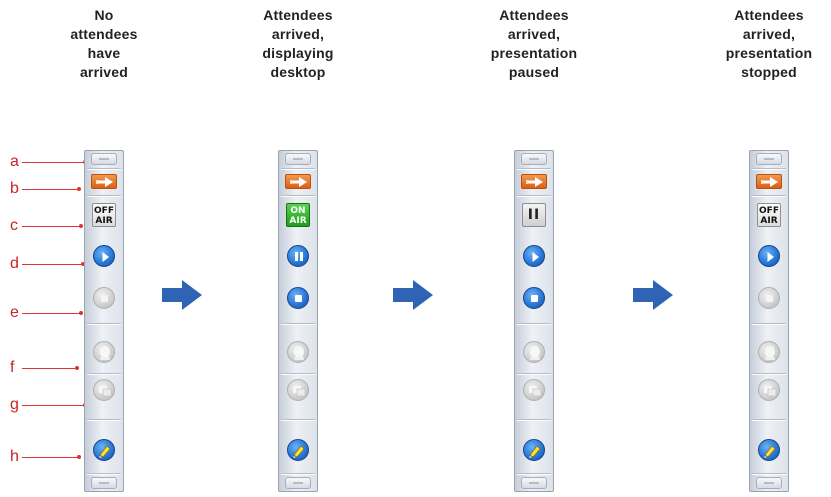 Image resolution: width=831 pixels, height=497 pixels. Describe the element at coordinates (51, 189) in the screenshot. I see `leader-line-b` at that location.